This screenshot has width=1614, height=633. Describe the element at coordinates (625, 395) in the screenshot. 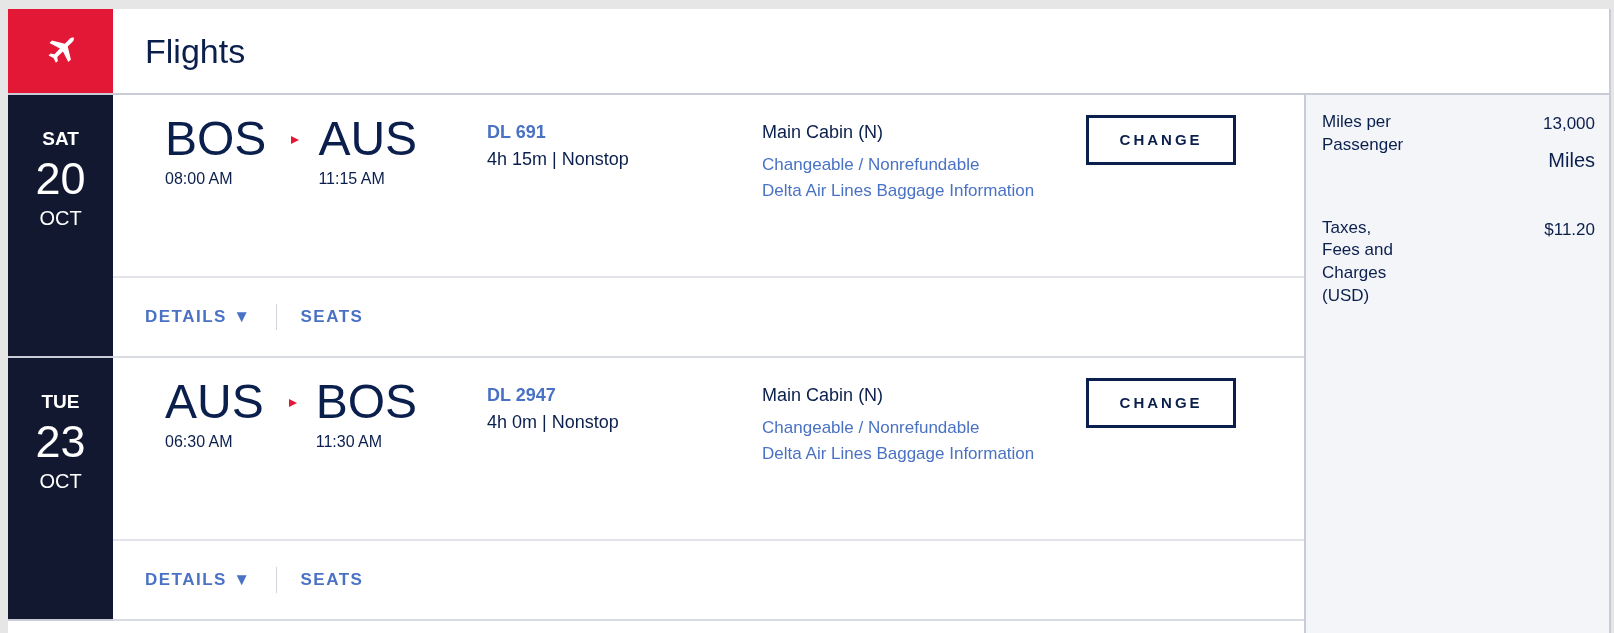

I see `flight-number-link: DL 2947` at that location.